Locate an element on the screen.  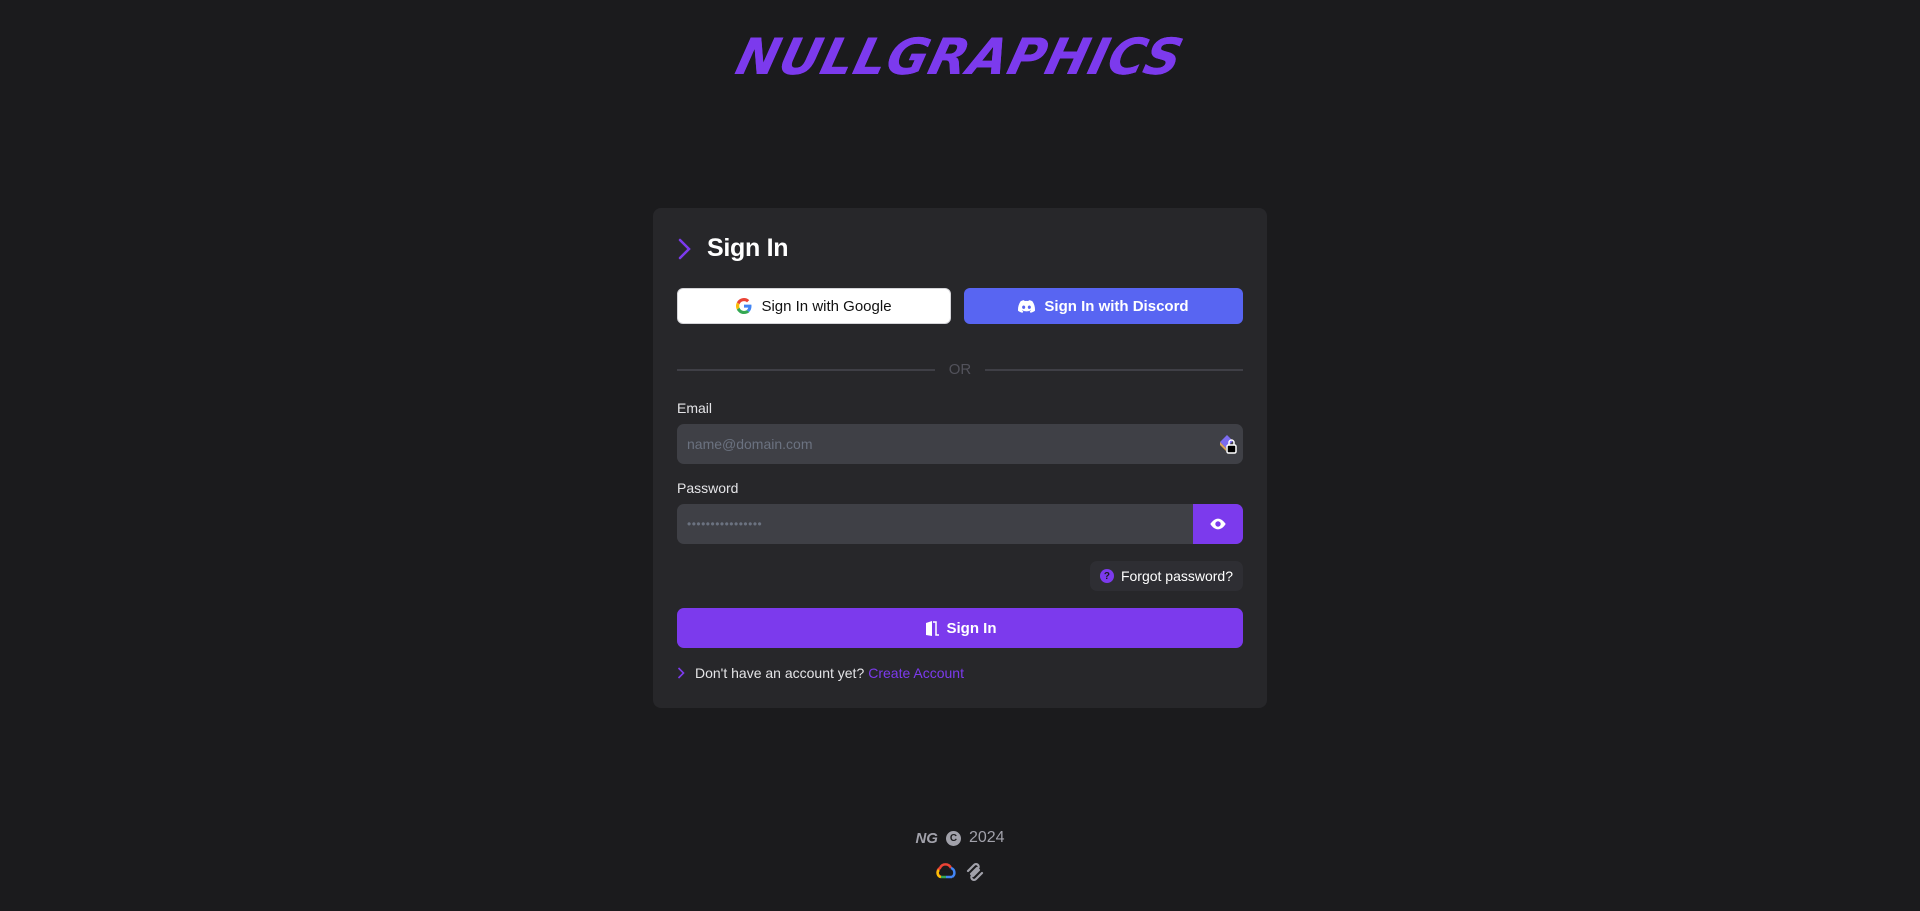
divider-line-right is located at coordinates (1114, 369).